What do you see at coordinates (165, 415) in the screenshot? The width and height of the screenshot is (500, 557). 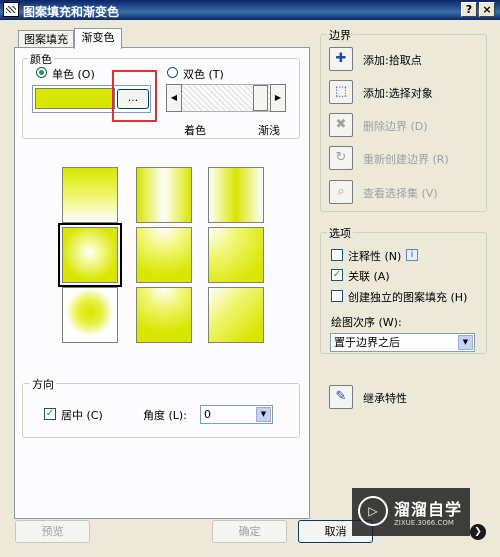 I see `angle-label: 角度 (L):` at bounding box center [165, 415].